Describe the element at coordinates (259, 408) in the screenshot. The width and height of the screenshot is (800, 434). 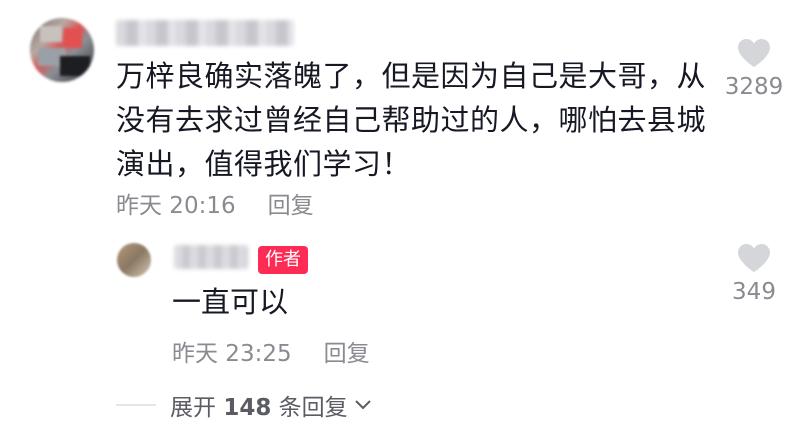
I see `expand-label: 展开 148 条回复` at that location.